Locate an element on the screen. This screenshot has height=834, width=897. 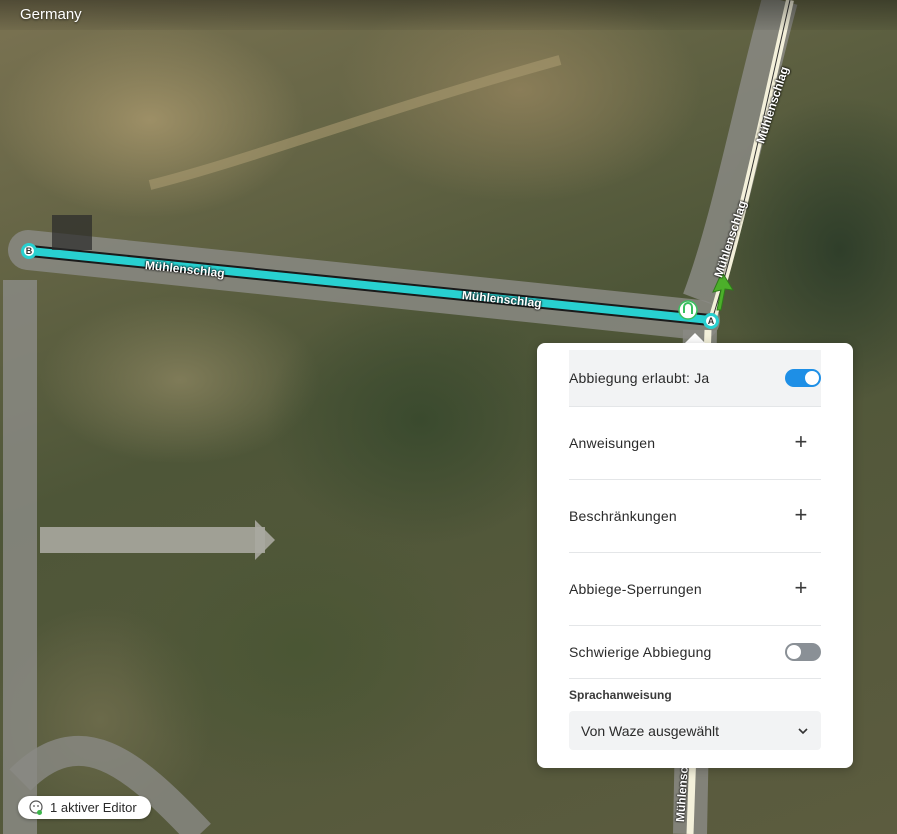
building is located at coordinates (72, 232).